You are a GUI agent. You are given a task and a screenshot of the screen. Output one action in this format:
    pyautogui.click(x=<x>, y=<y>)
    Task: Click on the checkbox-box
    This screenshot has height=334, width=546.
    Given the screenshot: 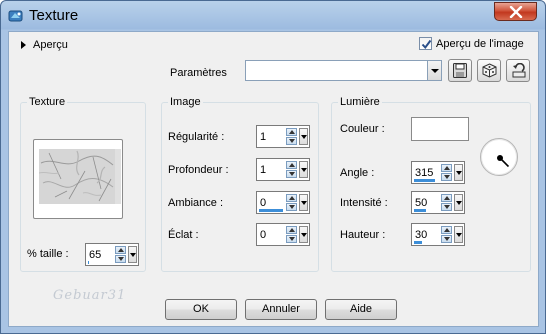 What is the action you would take?
    pyautogui.click(x=425, y=43)
    